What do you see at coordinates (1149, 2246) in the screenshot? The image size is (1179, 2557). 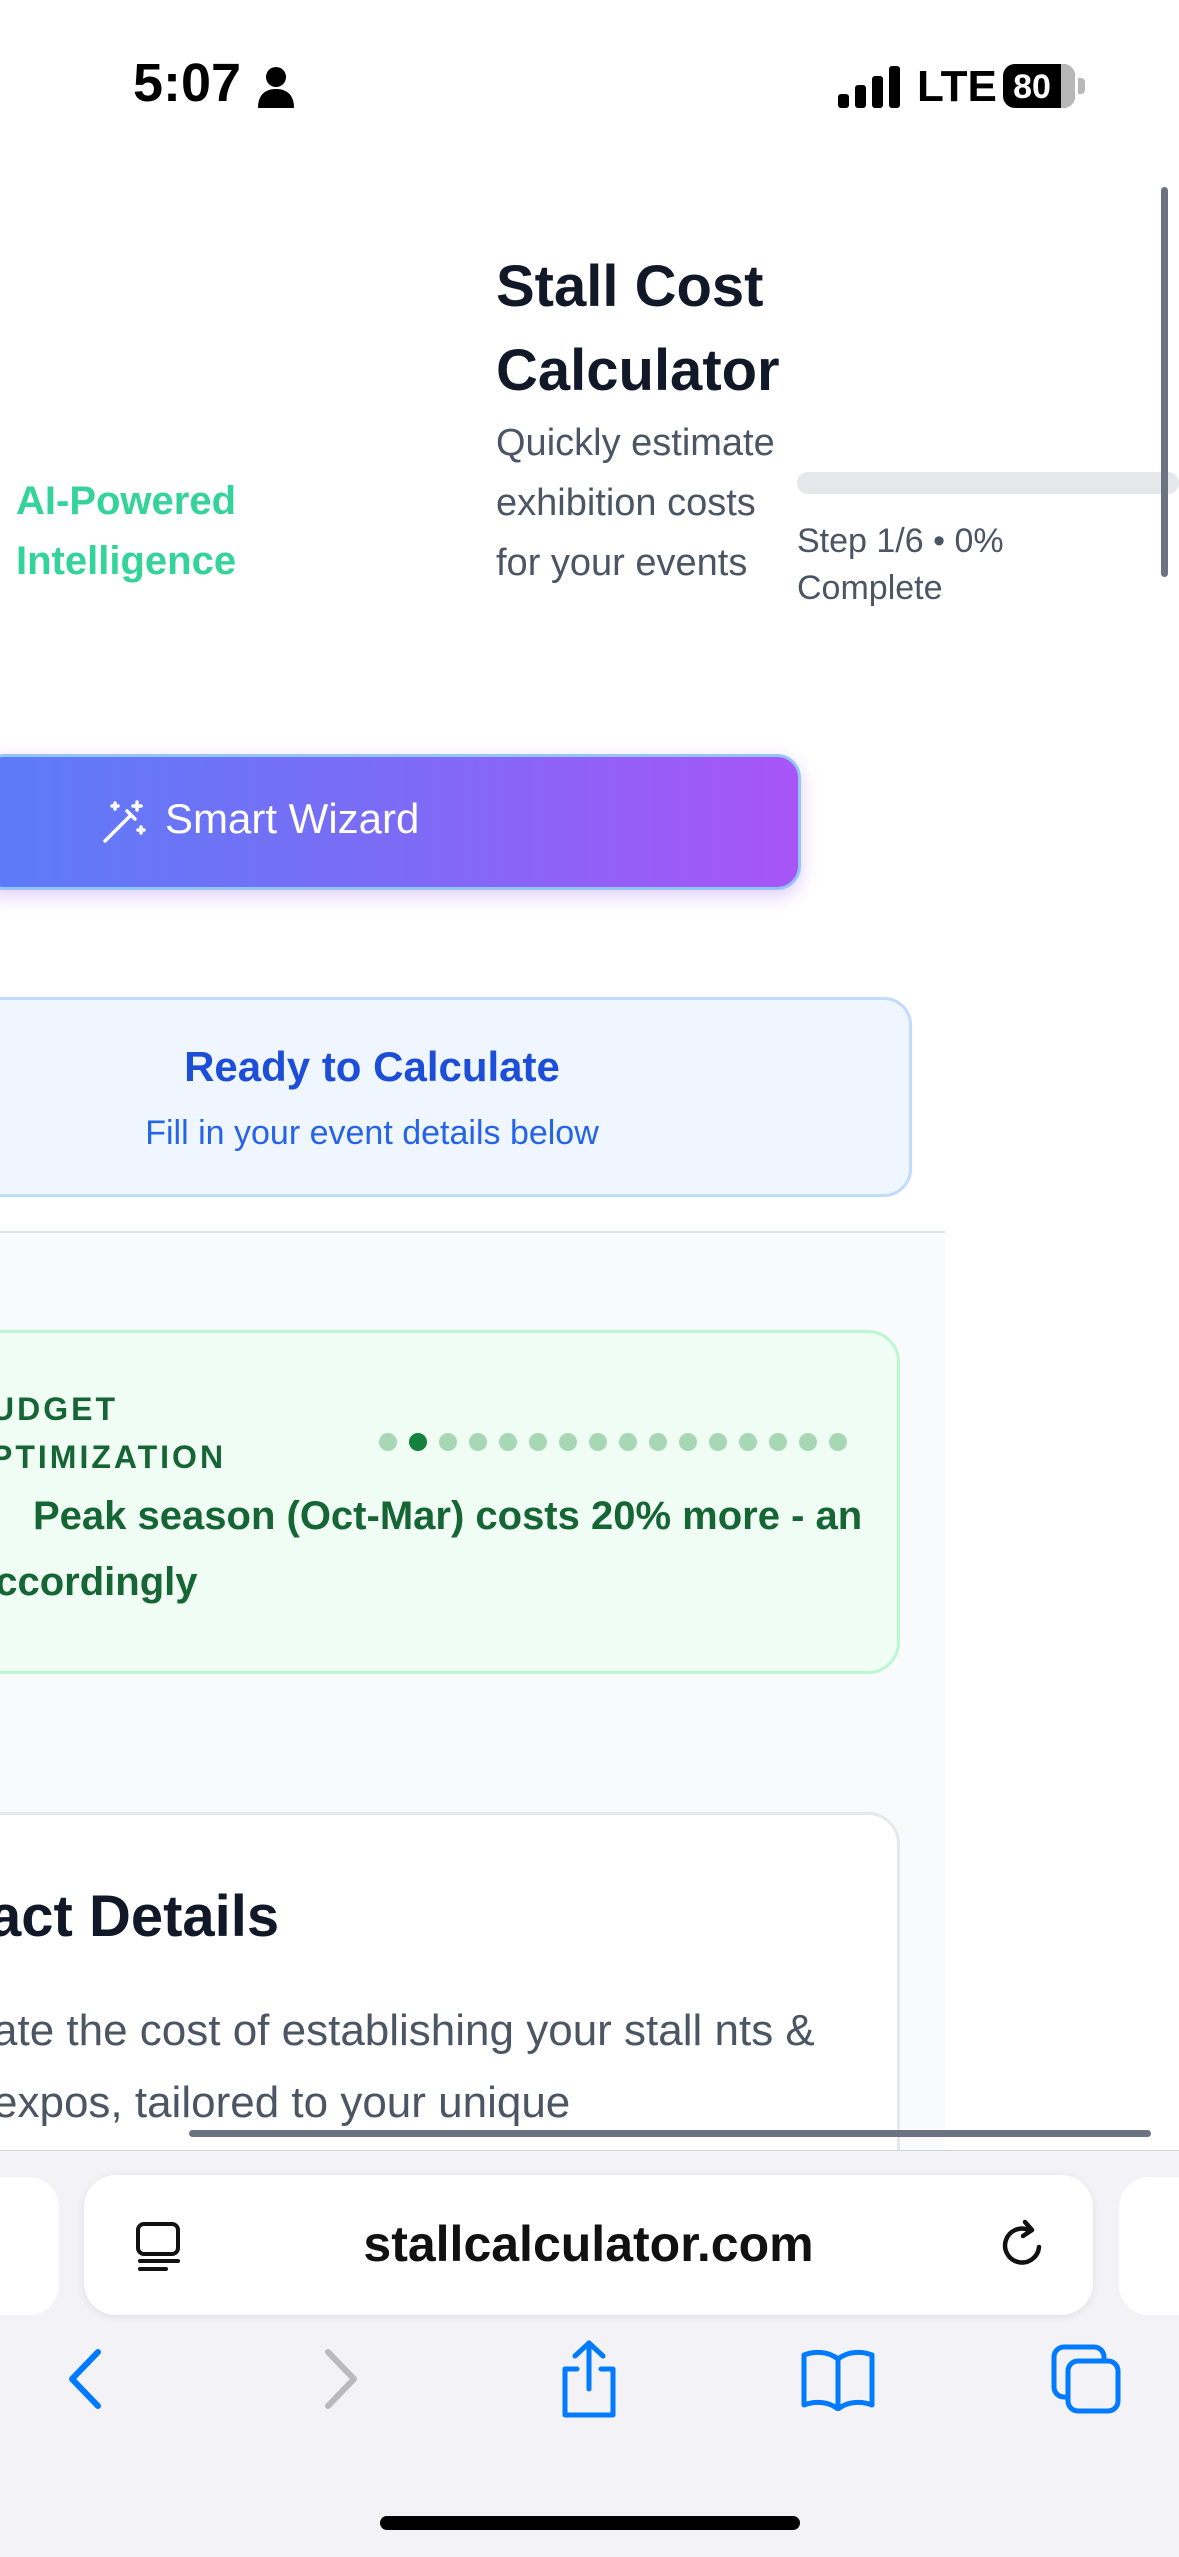 I see `next-tab-preview` at bounding box center [1149, 2246].